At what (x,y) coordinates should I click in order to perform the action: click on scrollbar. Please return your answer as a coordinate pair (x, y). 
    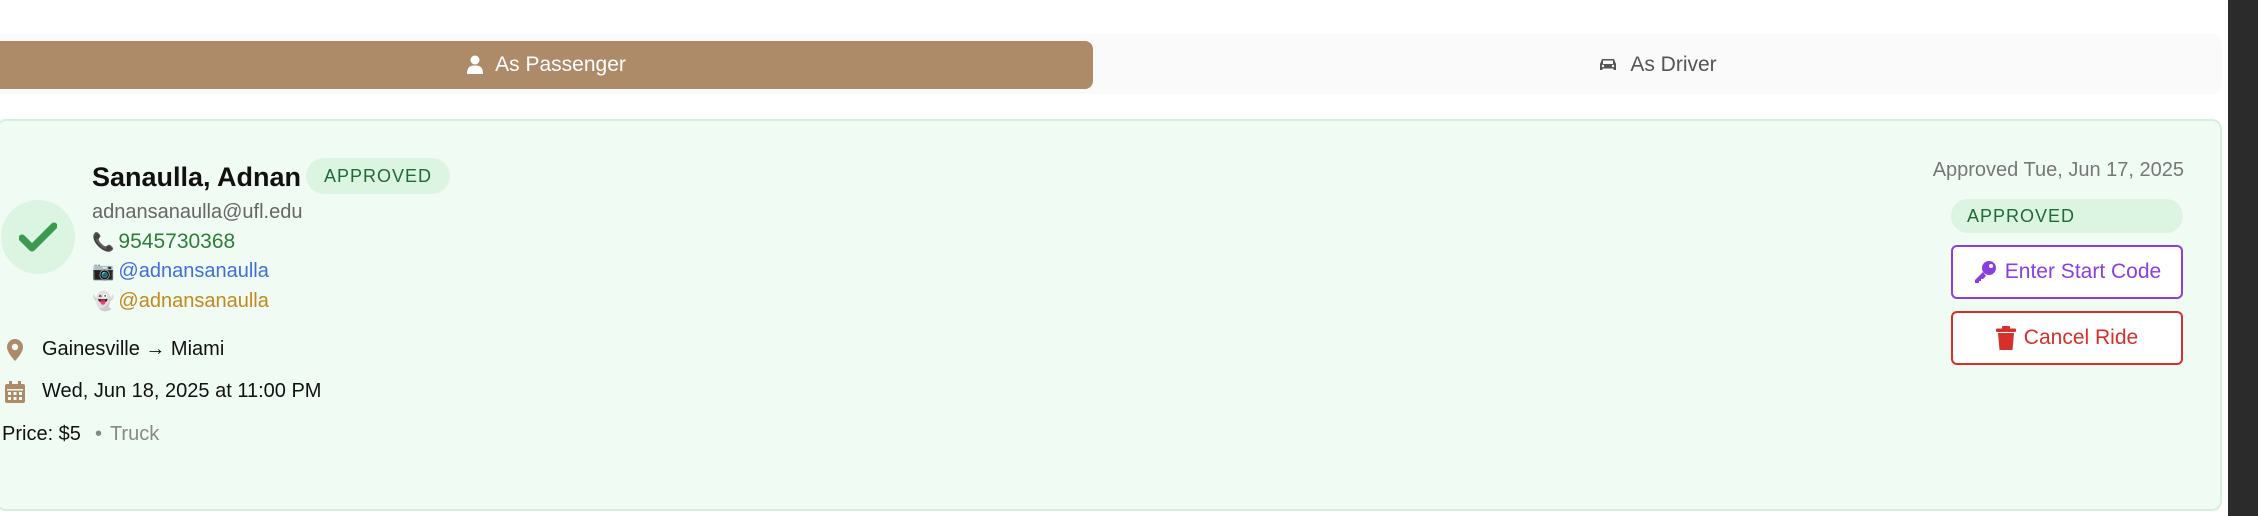
    Looking at the image, I should click on (2243, 258).